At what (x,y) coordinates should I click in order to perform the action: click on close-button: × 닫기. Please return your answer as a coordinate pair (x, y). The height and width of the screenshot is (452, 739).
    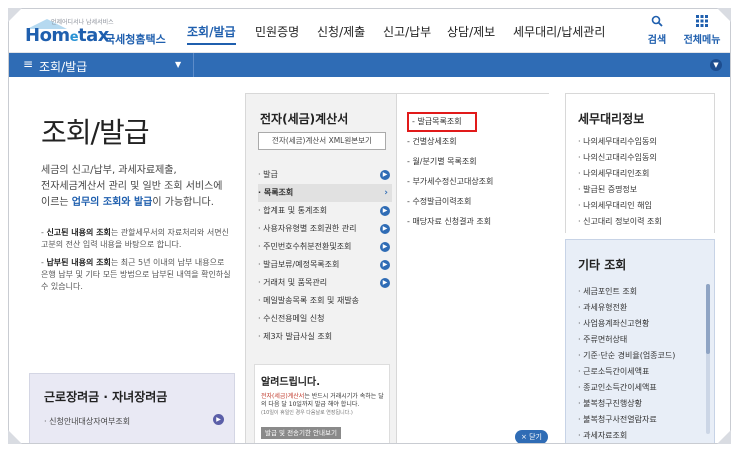
    Looking at the image, I should click on (531, 436).